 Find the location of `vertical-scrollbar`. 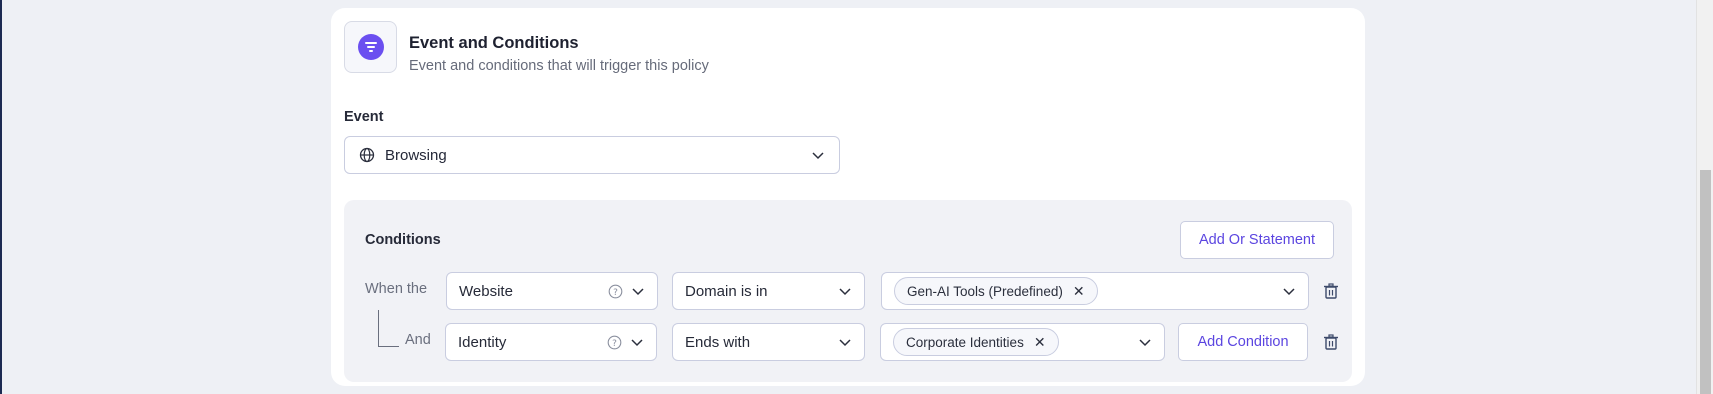

vertical-scrollbar is located at coordinates (1704, 197).